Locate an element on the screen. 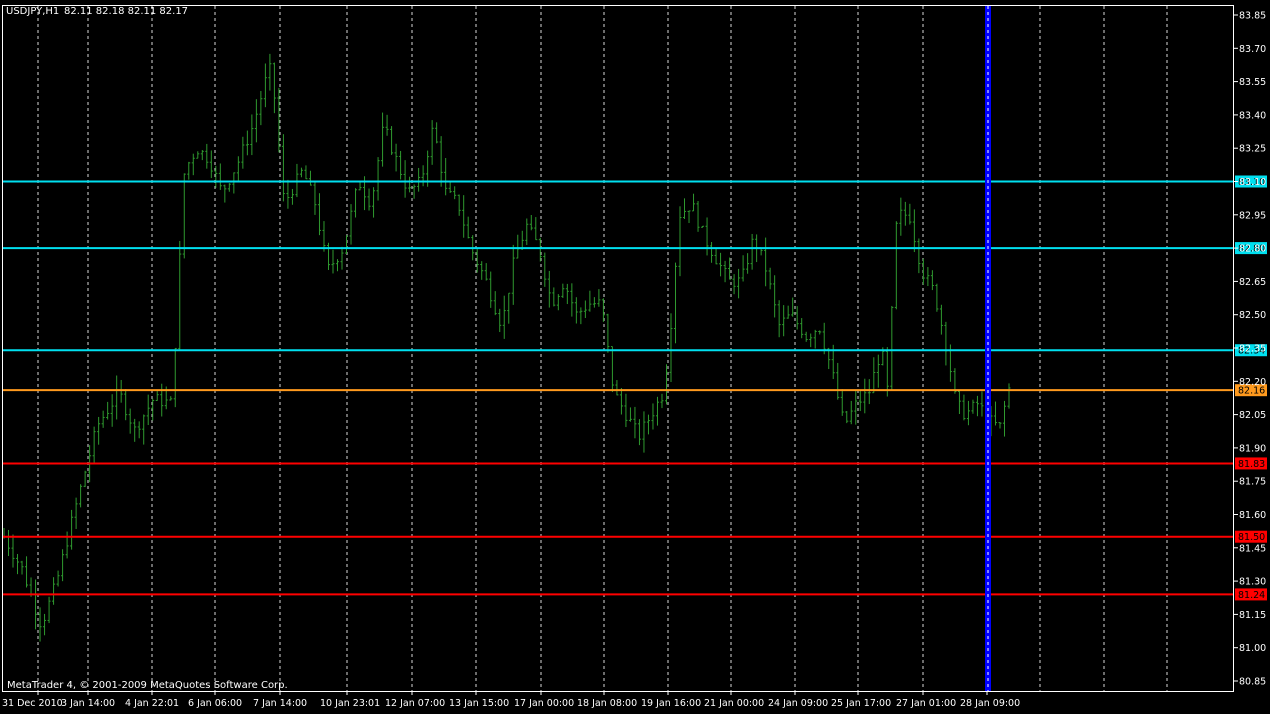  y-tick-label: 82.35 is located at coordinates (1252, 349).